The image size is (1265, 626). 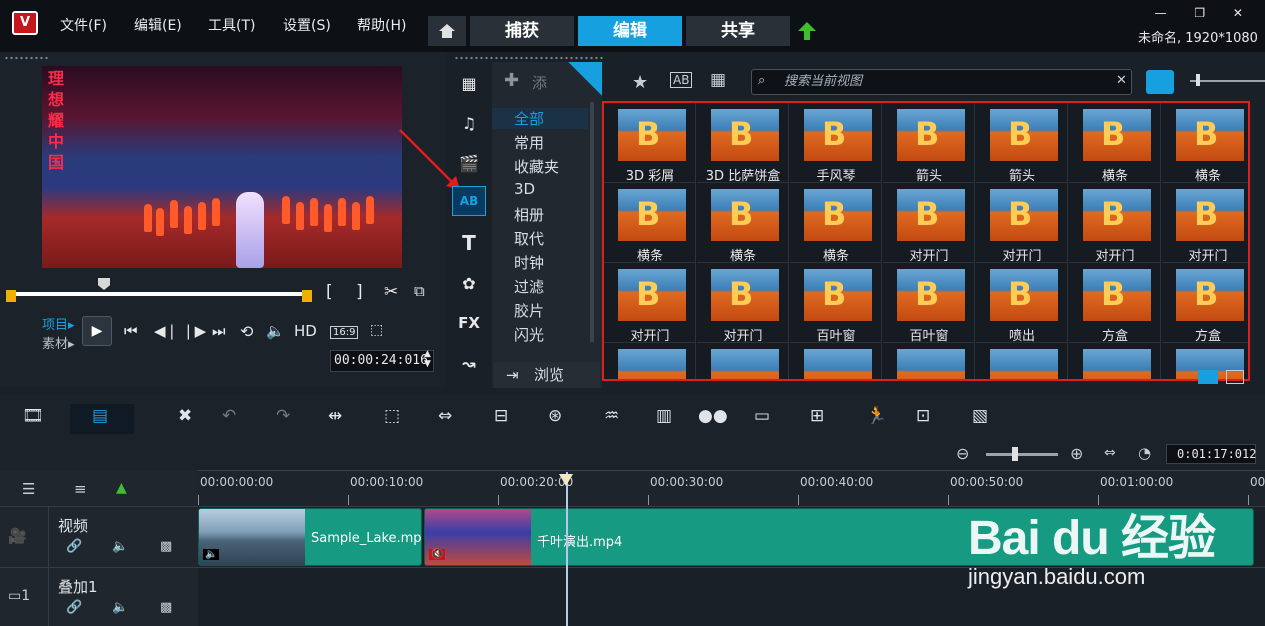 I want to click on category-common: 常用, so click(x=529, y=142).